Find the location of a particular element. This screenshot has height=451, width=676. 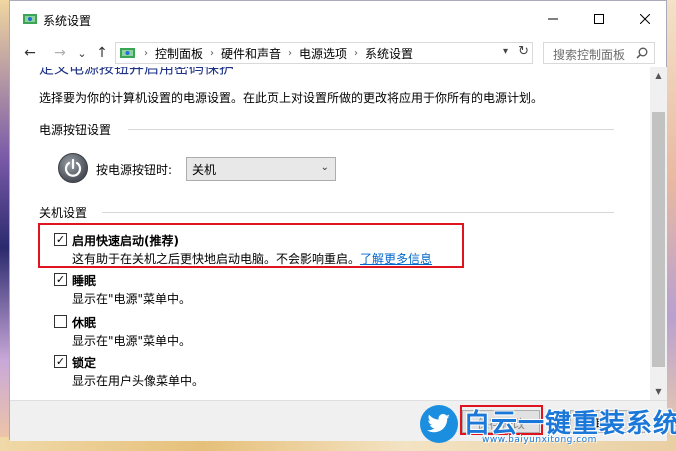

recent-locations-button: ⌄ is located at coordinates (82, 53).